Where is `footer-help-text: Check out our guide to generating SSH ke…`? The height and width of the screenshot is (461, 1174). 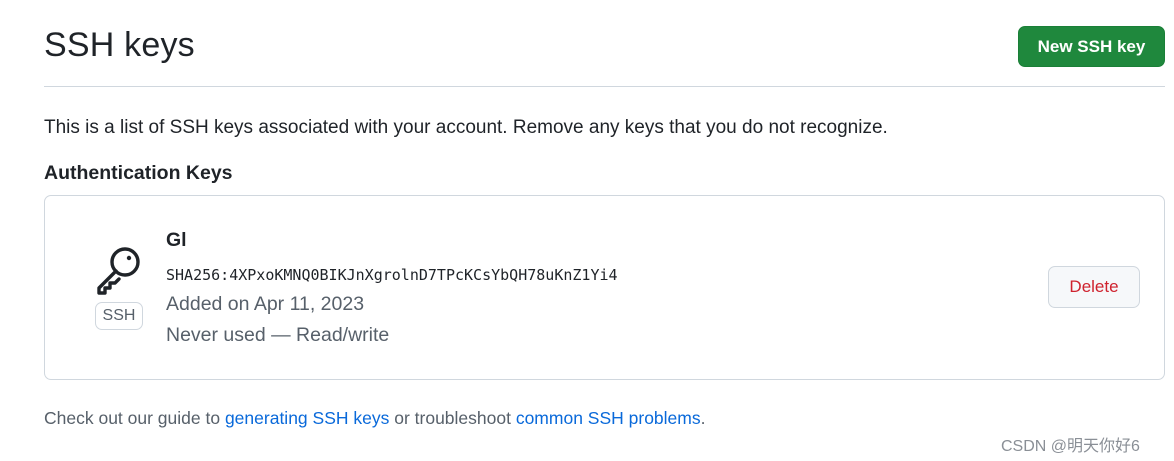
footer-help-text: Check out our guide to generating SSH ke… is located at coordinates (375, 418).